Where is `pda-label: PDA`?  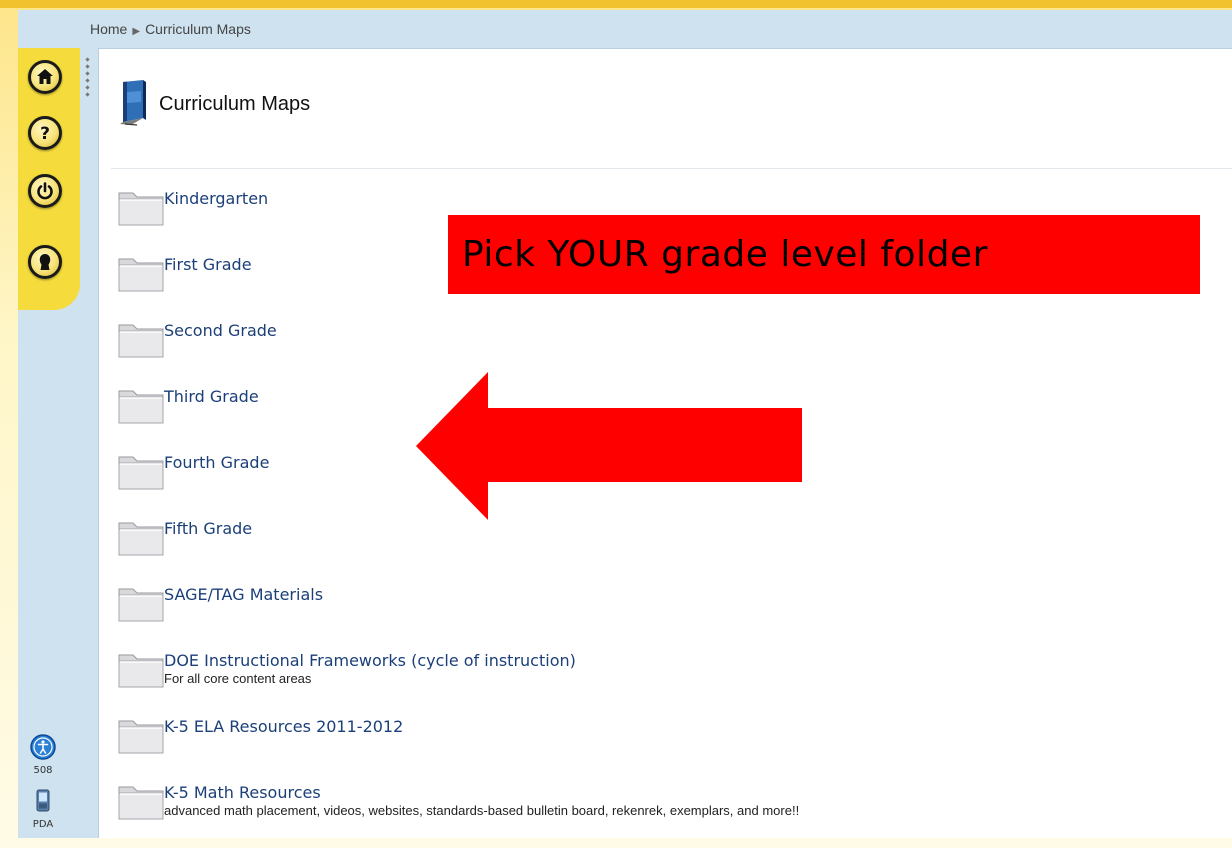
pda-label: PDA is located at coordinates (43, 824).